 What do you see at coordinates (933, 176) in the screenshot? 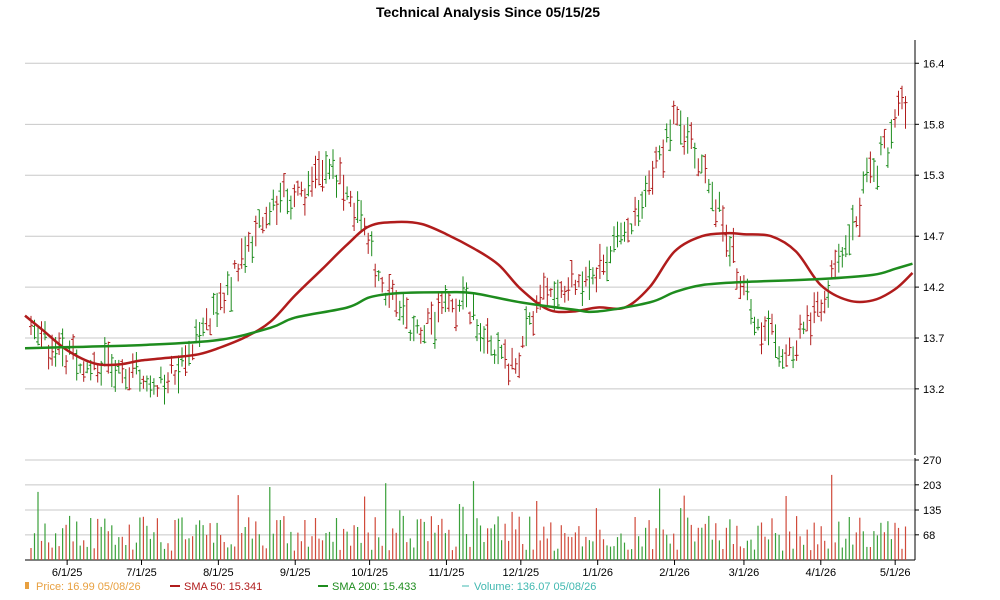
I see `price-tick-label: 15.3` at bounding box center [933, 176].